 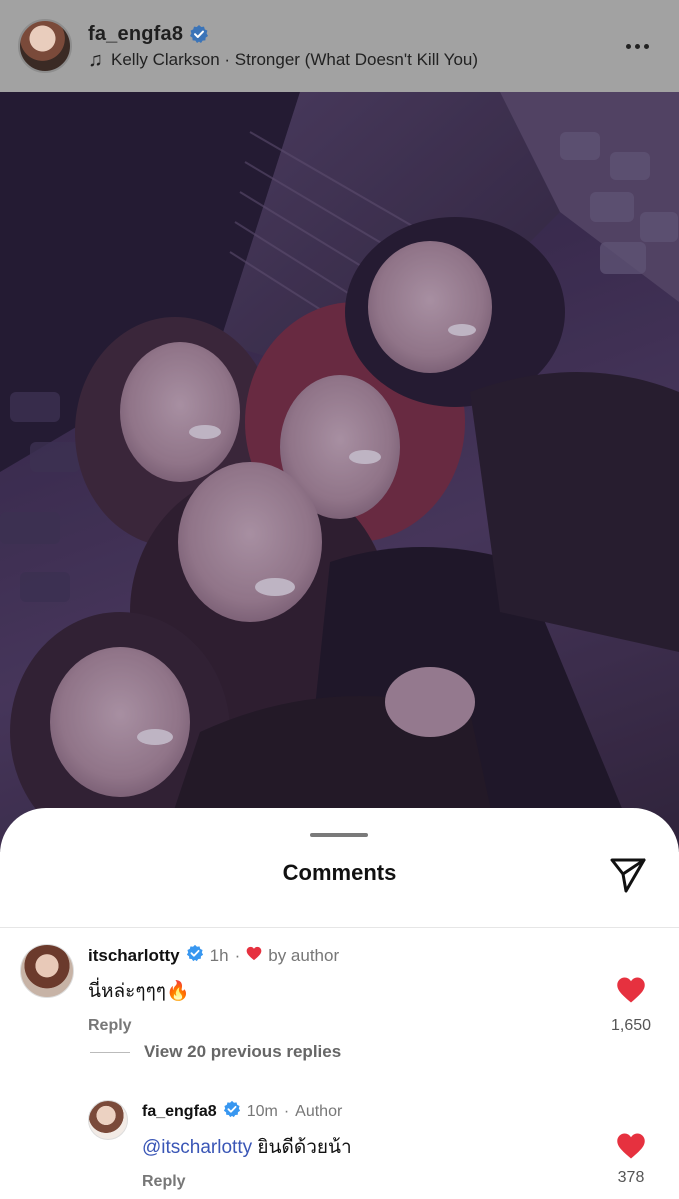 I want to click on sheet-divider, so click(x=339, y=927).